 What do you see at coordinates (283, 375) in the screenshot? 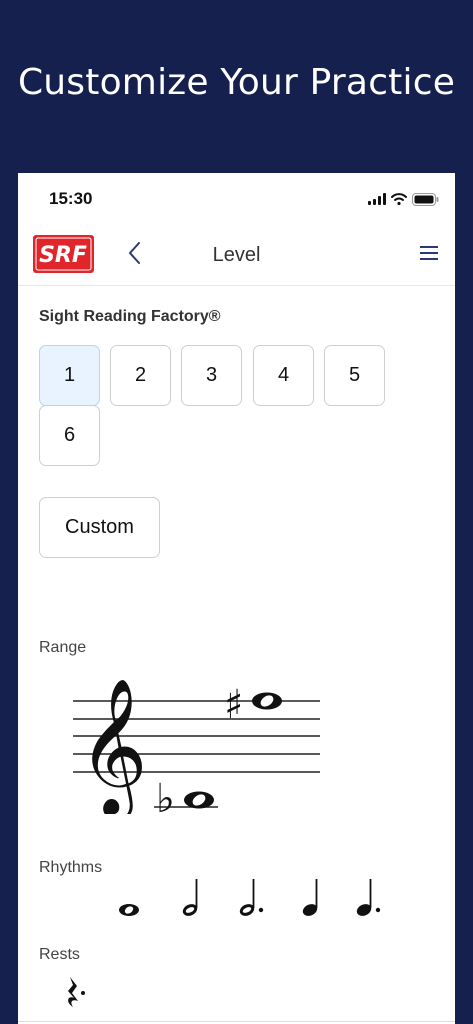
I see `level-button-4: 4` at bounding box center [283, 375].